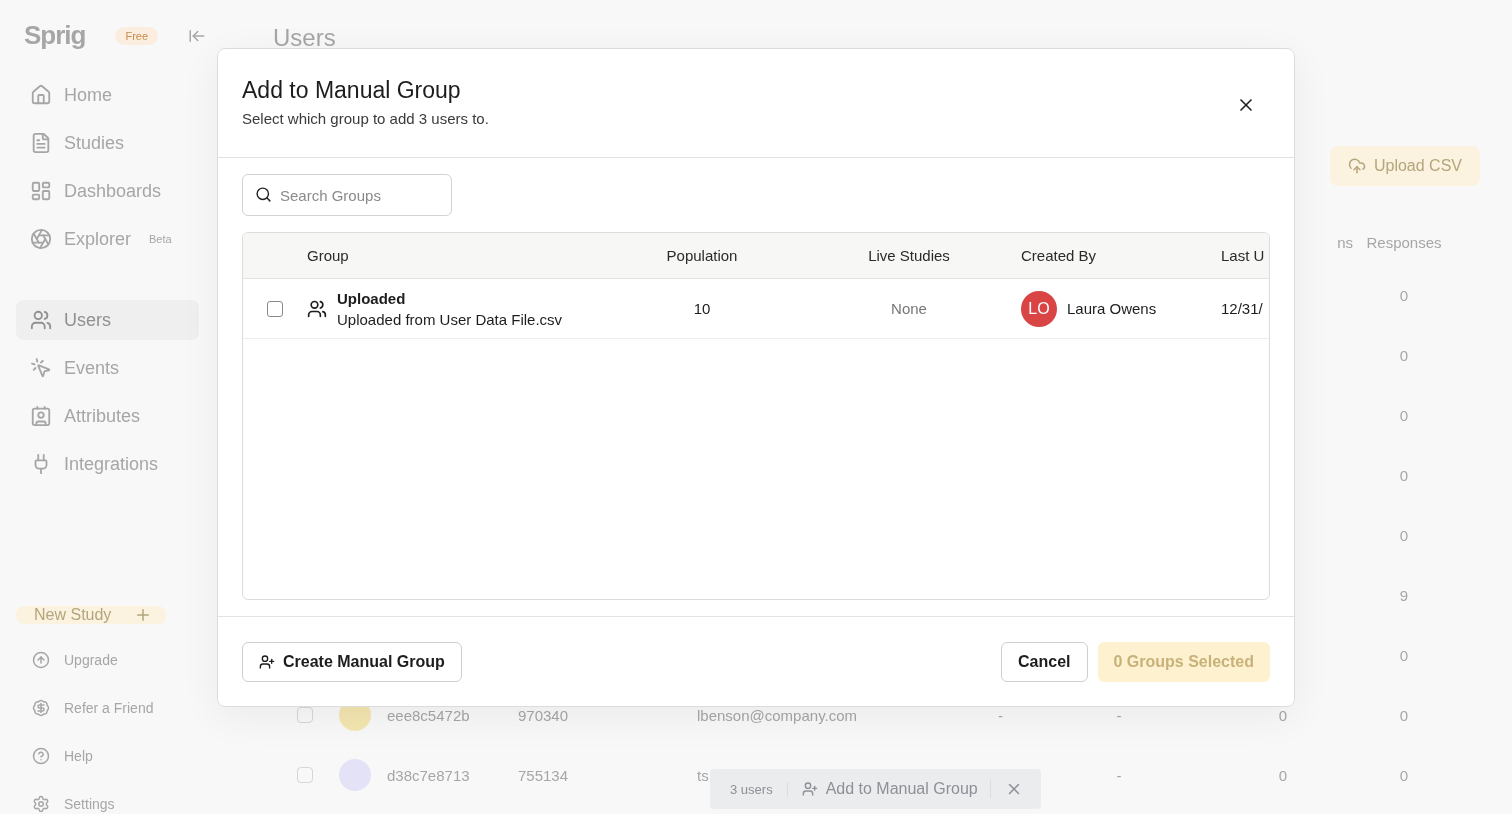  Describe the element at coordinates (703, 775) in the screenshot. I see `table-cell: ts` at that location.